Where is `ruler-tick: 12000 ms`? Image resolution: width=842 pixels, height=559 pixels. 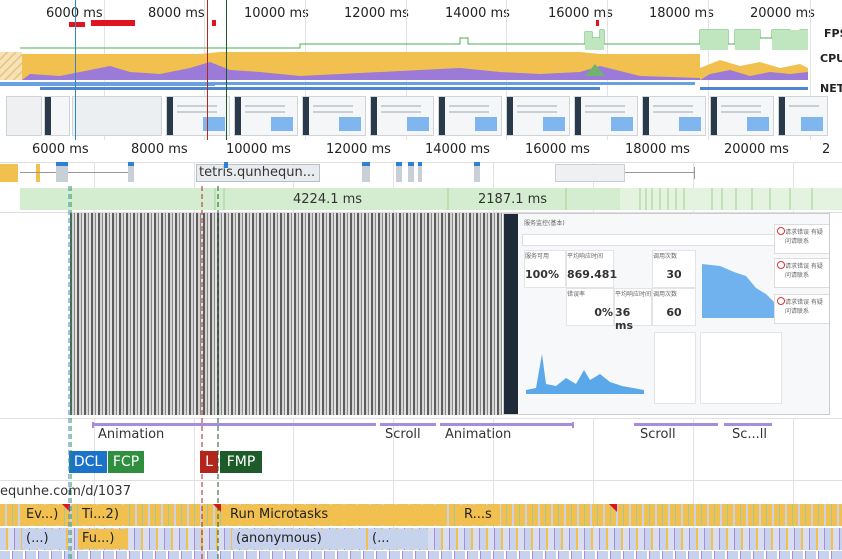
ruler-tick: 12000 ms is located at coordinates (358, 149).